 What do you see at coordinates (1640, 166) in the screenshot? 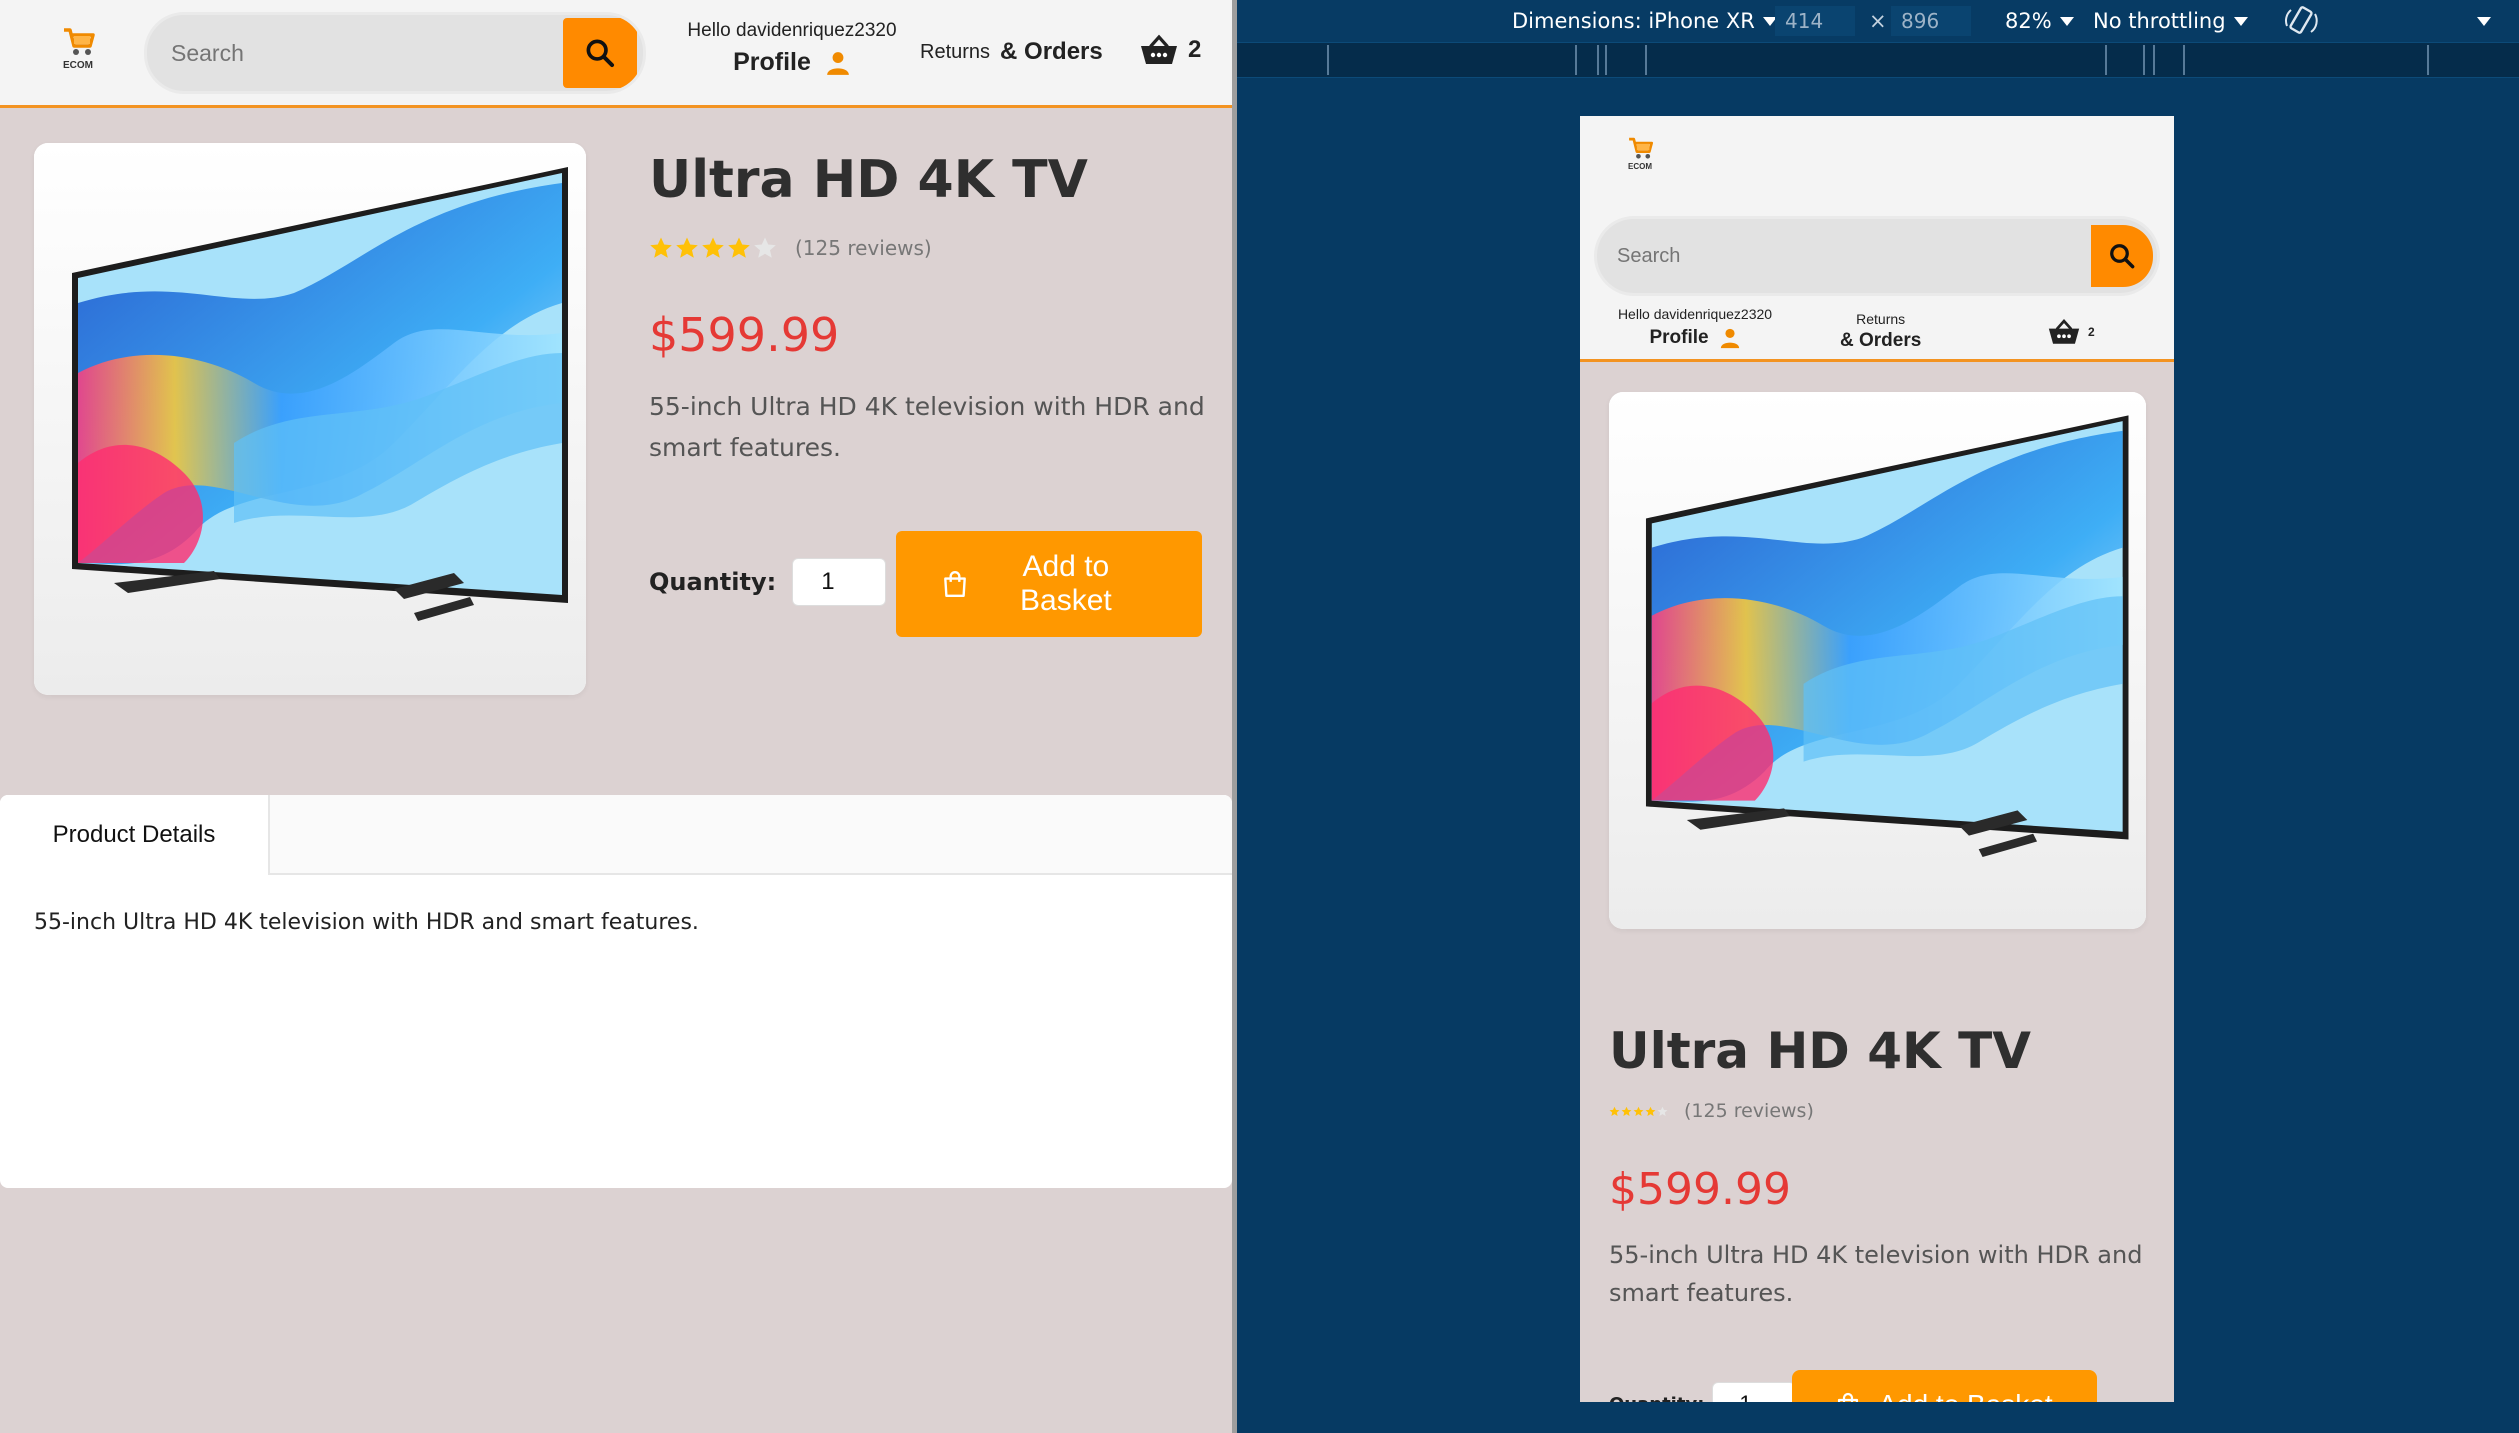
I see `mobile-logo-text: ECOM` at bounding box center [1640, 166].